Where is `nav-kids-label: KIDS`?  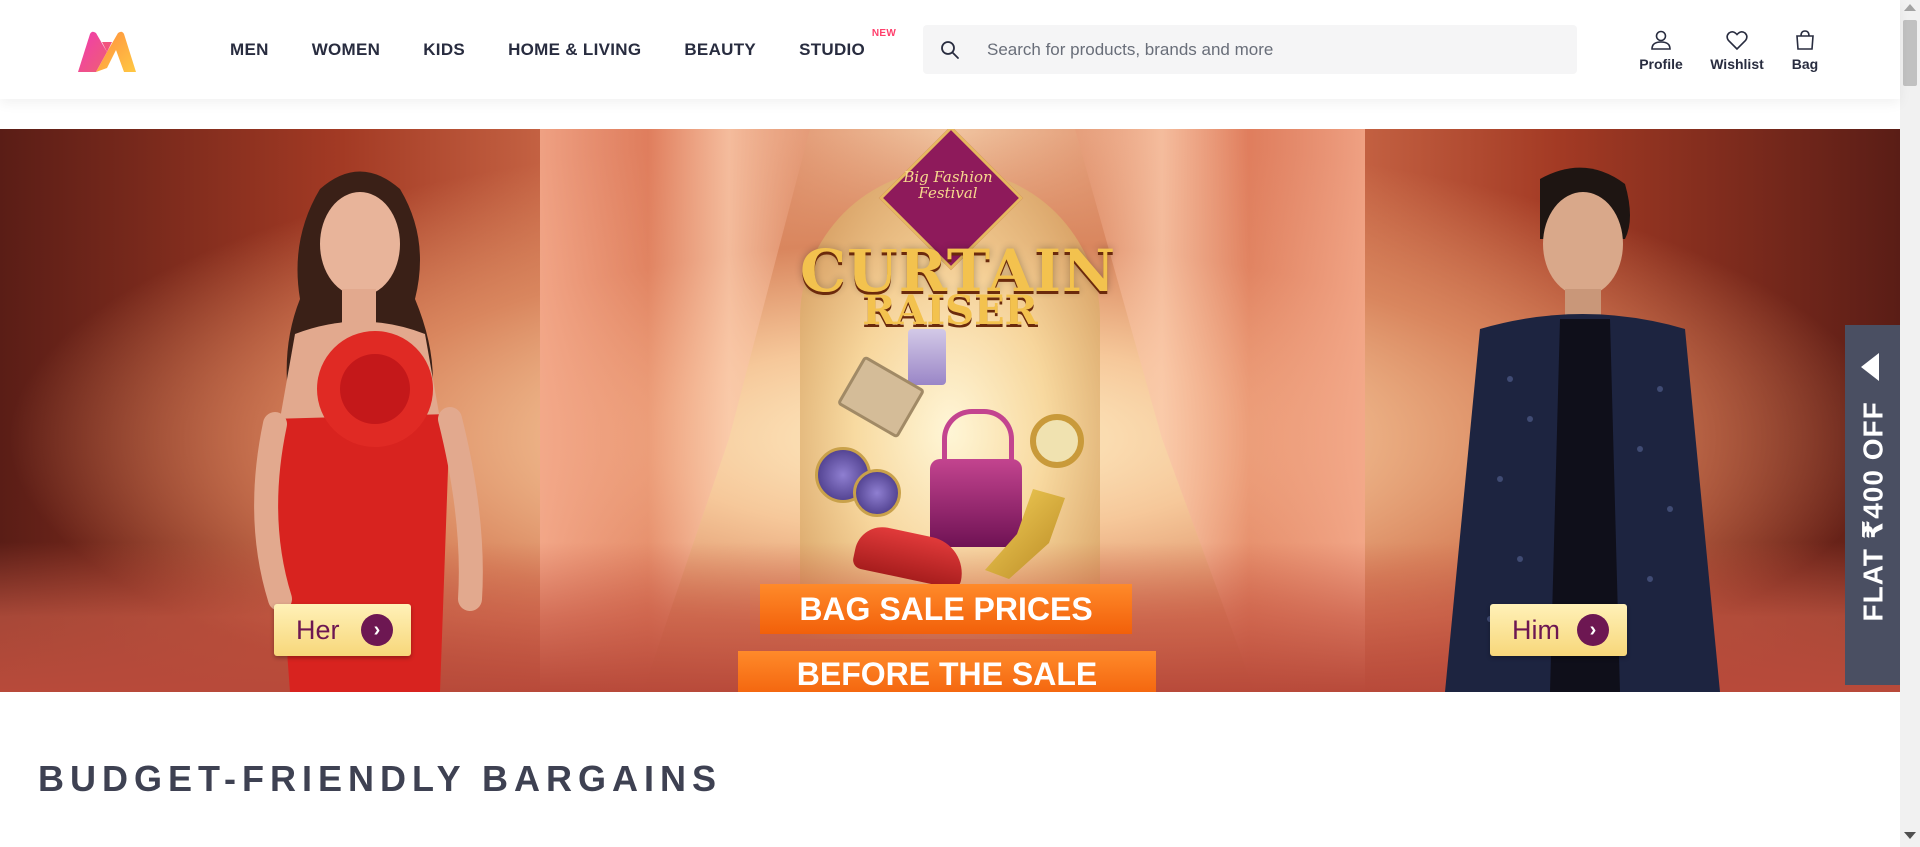 nav-kids-label: KIDS is located at coordinates (444, 49).